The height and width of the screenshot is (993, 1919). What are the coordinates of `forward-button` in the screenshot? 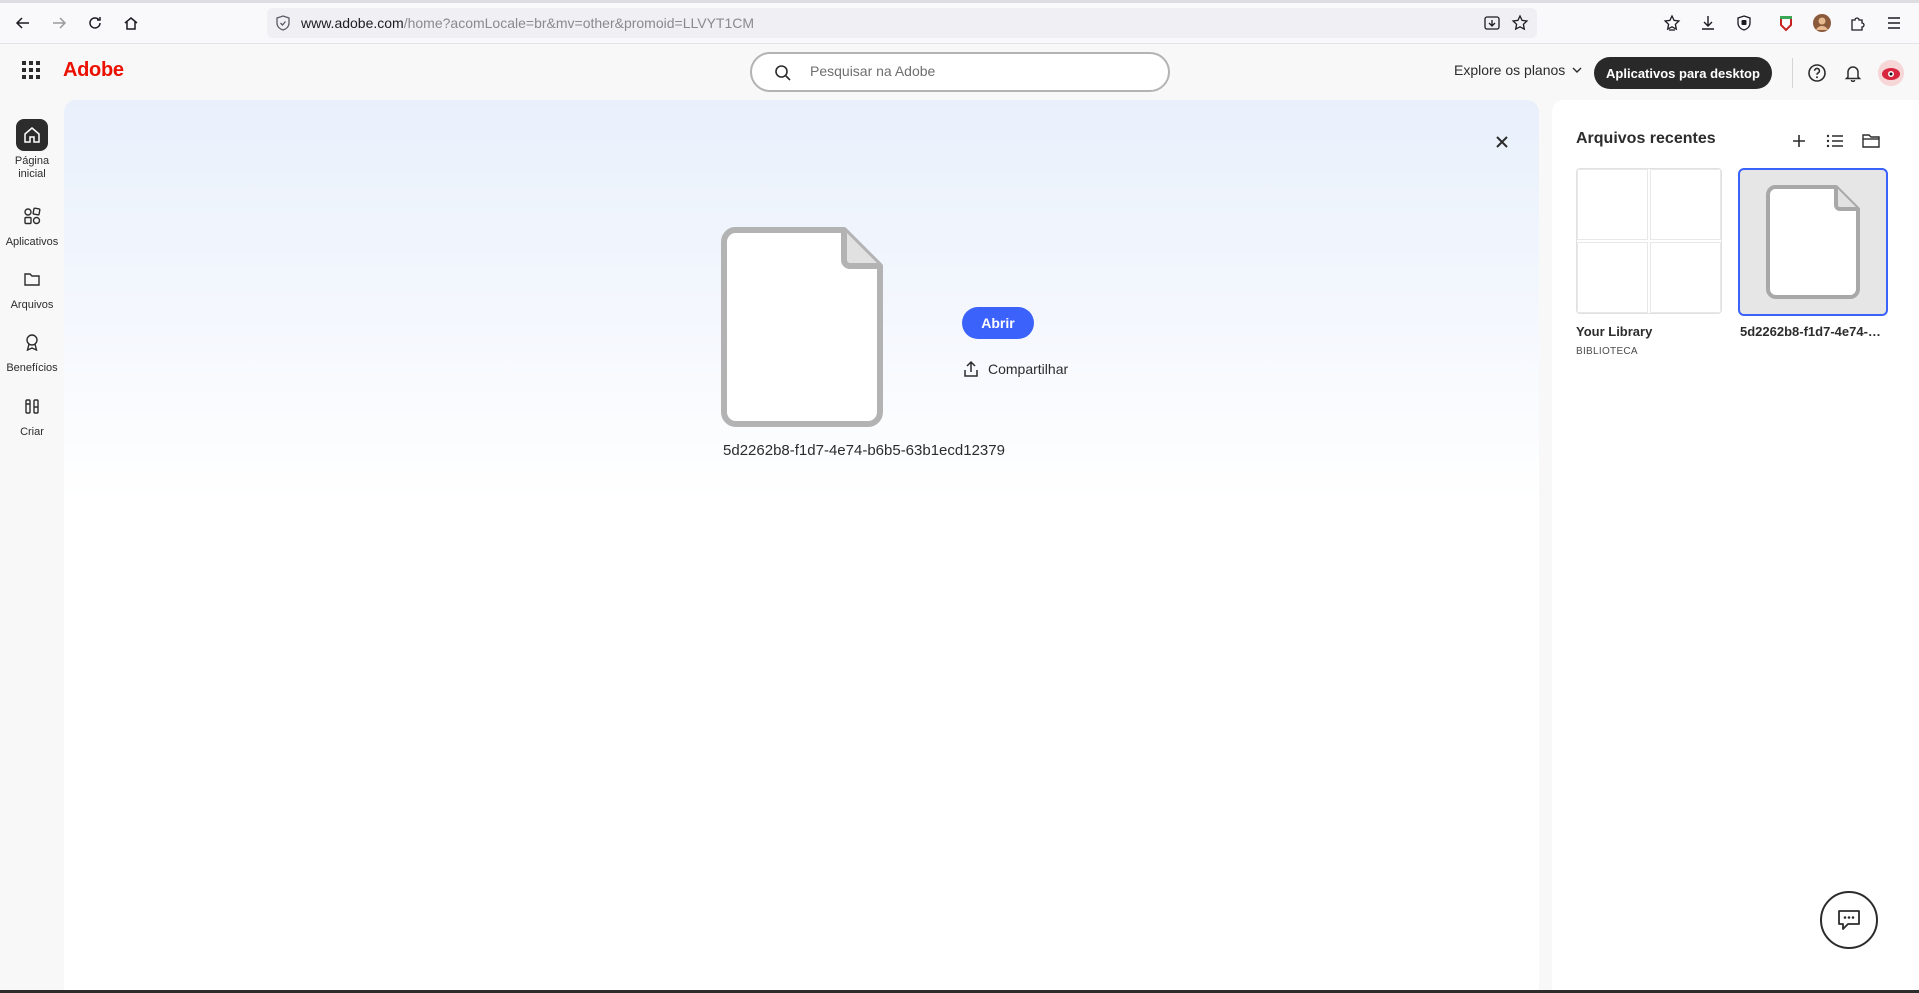 It's located at (59, 23).